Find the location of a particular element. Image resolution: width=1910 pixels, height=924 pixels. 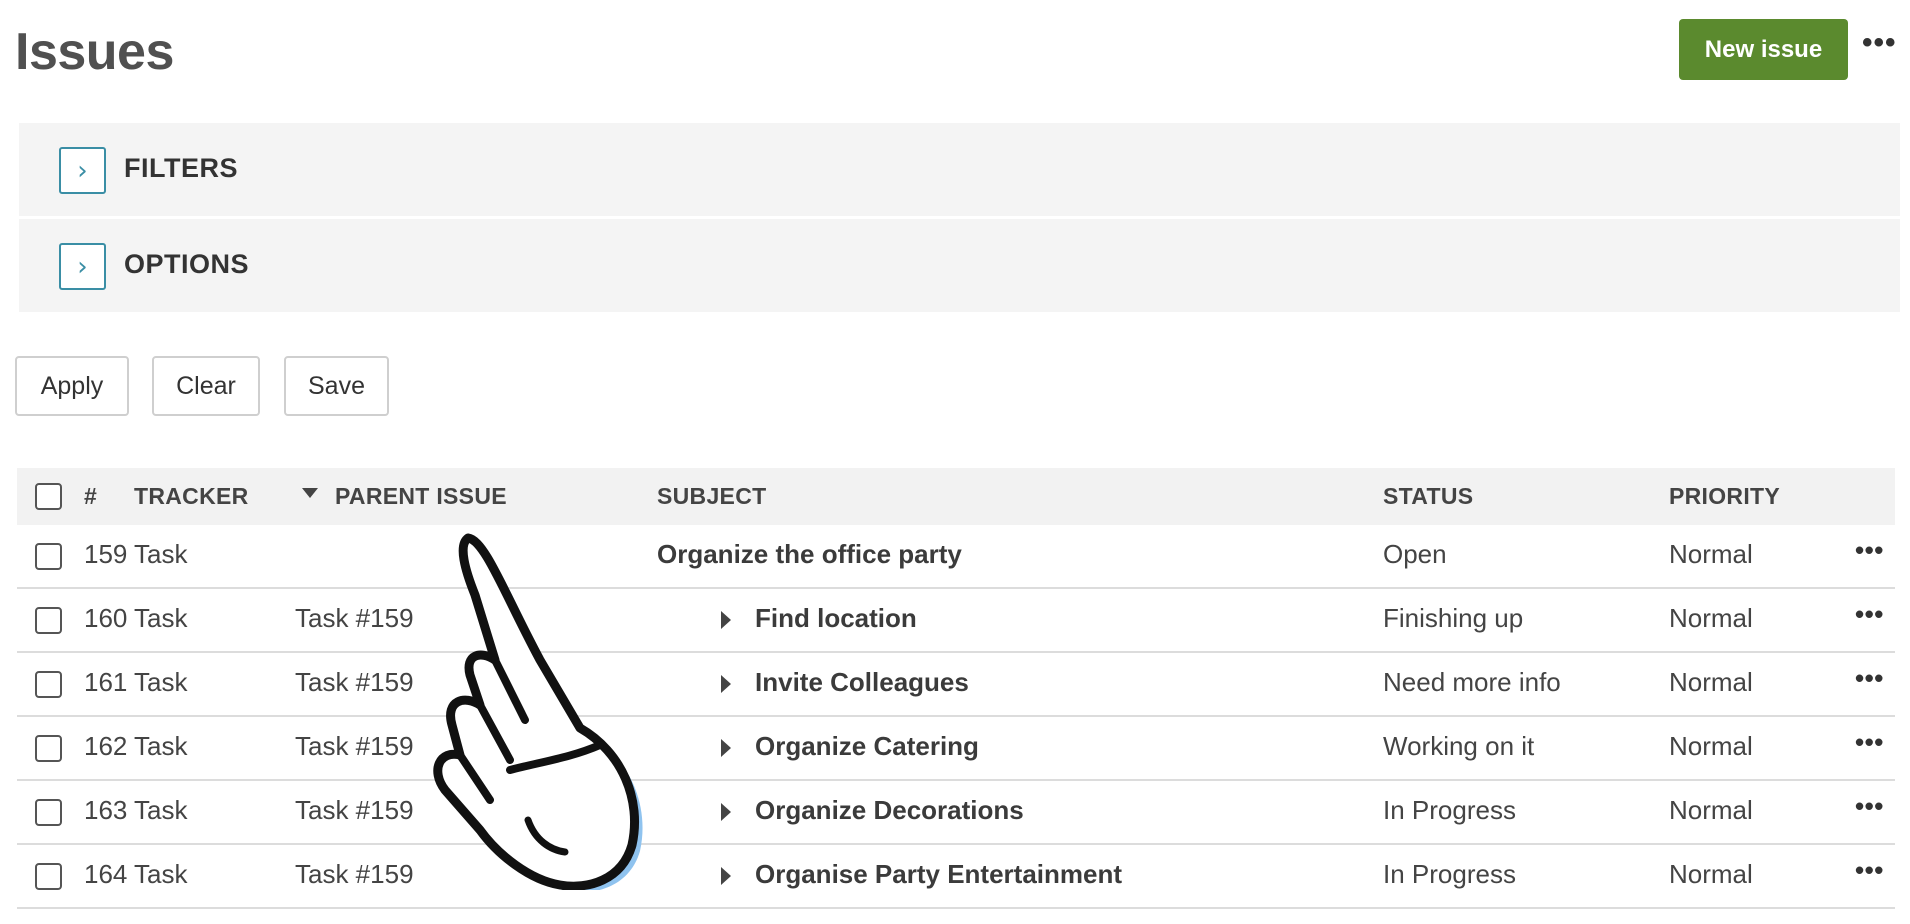

issue-status: Open is located at coordinates (1415, 554).